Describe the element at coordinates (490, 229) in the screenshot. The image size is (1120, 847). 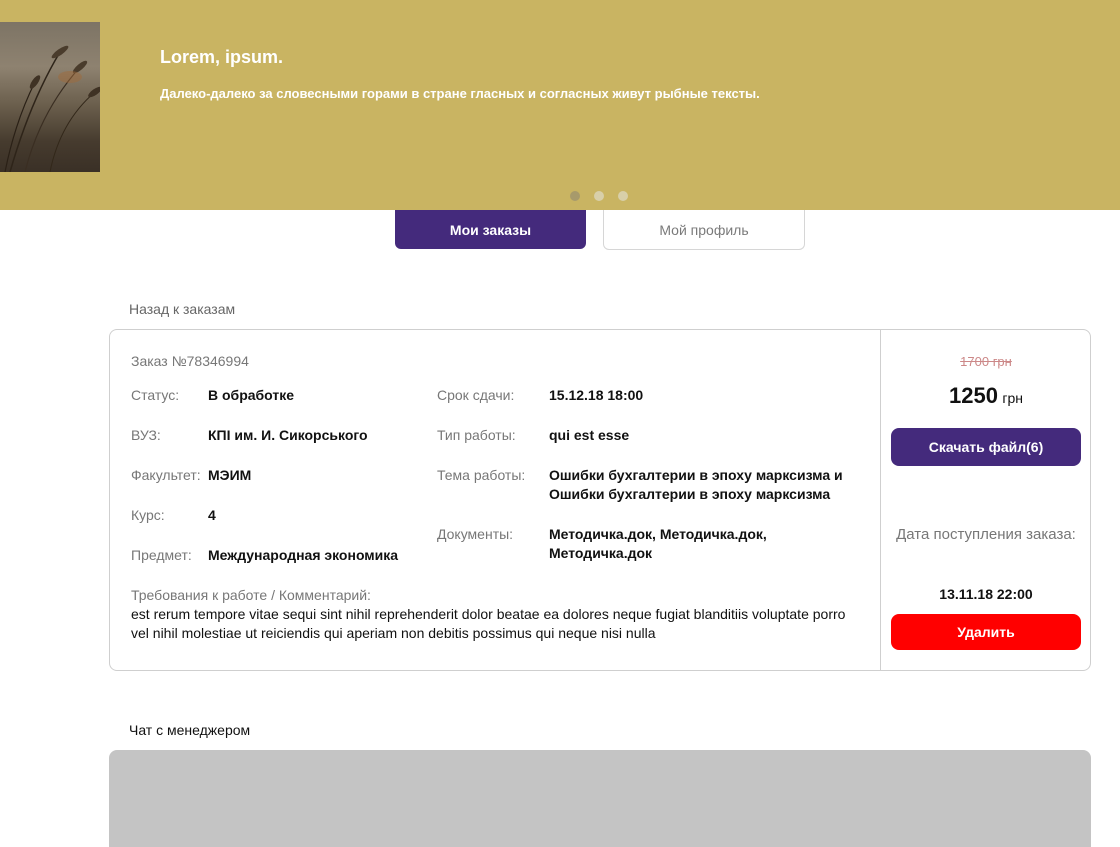
I see `tab-my-orders: Мои заказы` at that location.